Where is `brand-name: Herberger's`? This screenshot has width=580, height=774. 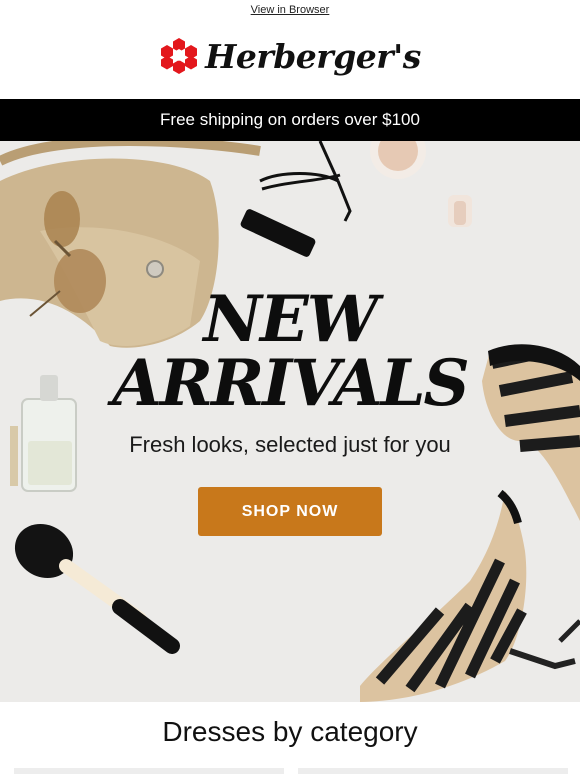
brand-name: Herberger's is located at coordinates (313, 56).